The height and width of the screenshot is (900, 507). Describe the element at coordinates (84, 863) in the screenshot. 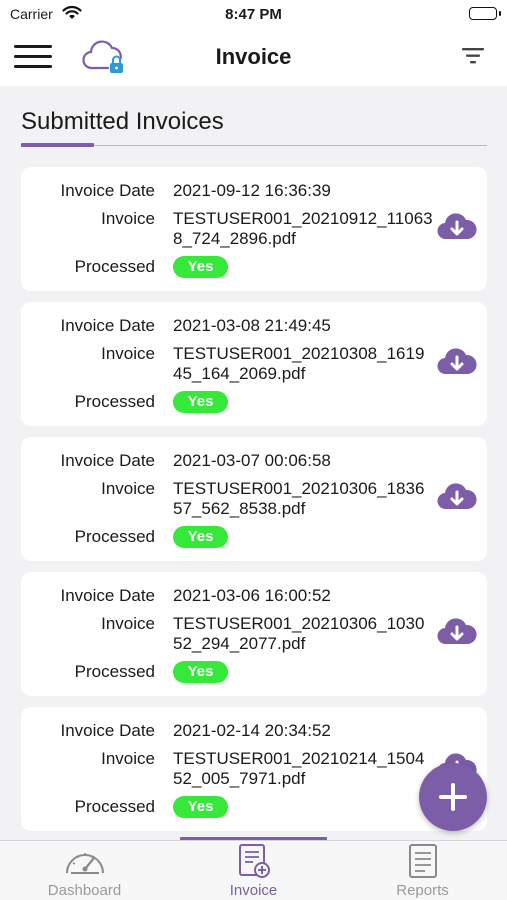

I see `speedometer-icon` at that location.